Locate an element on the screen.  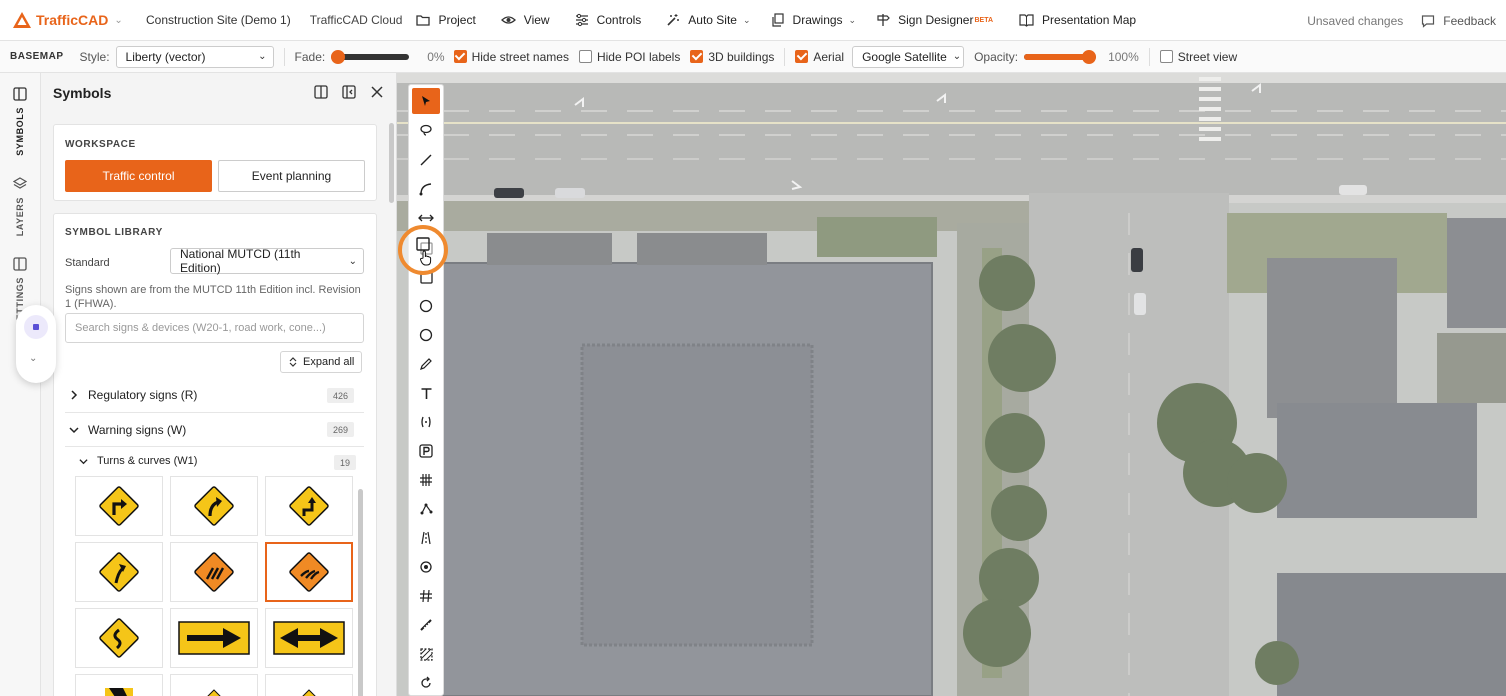
event-planning-button: Event planning is located at coordinates (291, 176).